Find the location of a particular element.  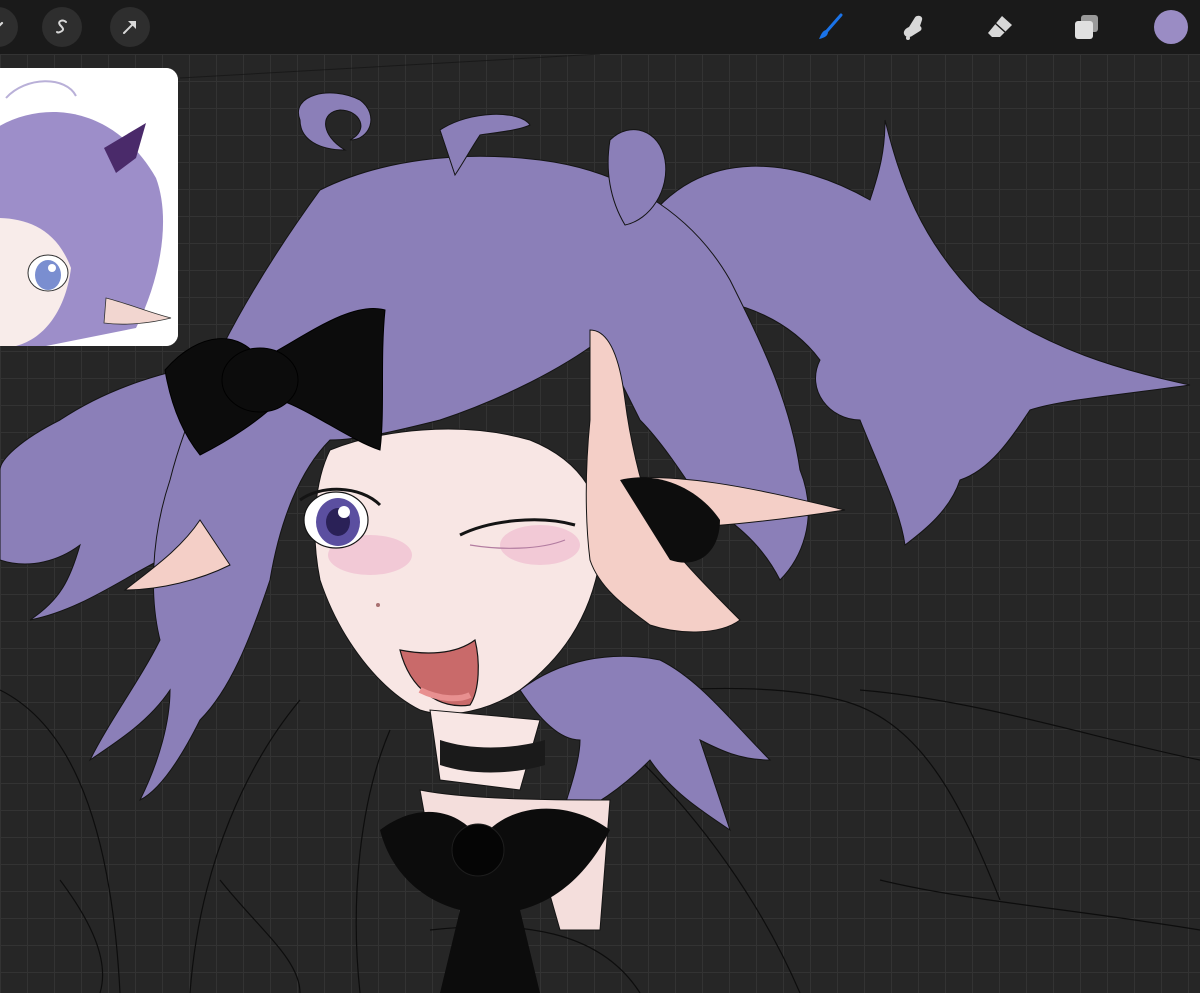

eraser-icon is located at coordinates (1000, 27).